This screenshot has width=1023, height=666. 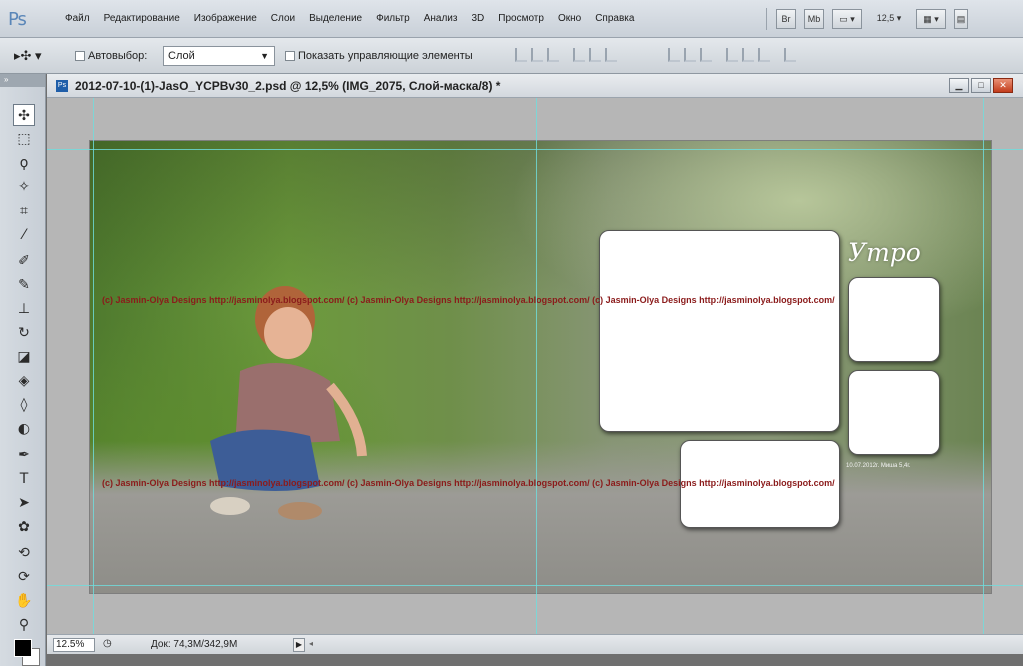 What do you see at coordinates (24, 479) in the screenshot?
I see `type-tool-icon: T` at bounding box center [24, 479].